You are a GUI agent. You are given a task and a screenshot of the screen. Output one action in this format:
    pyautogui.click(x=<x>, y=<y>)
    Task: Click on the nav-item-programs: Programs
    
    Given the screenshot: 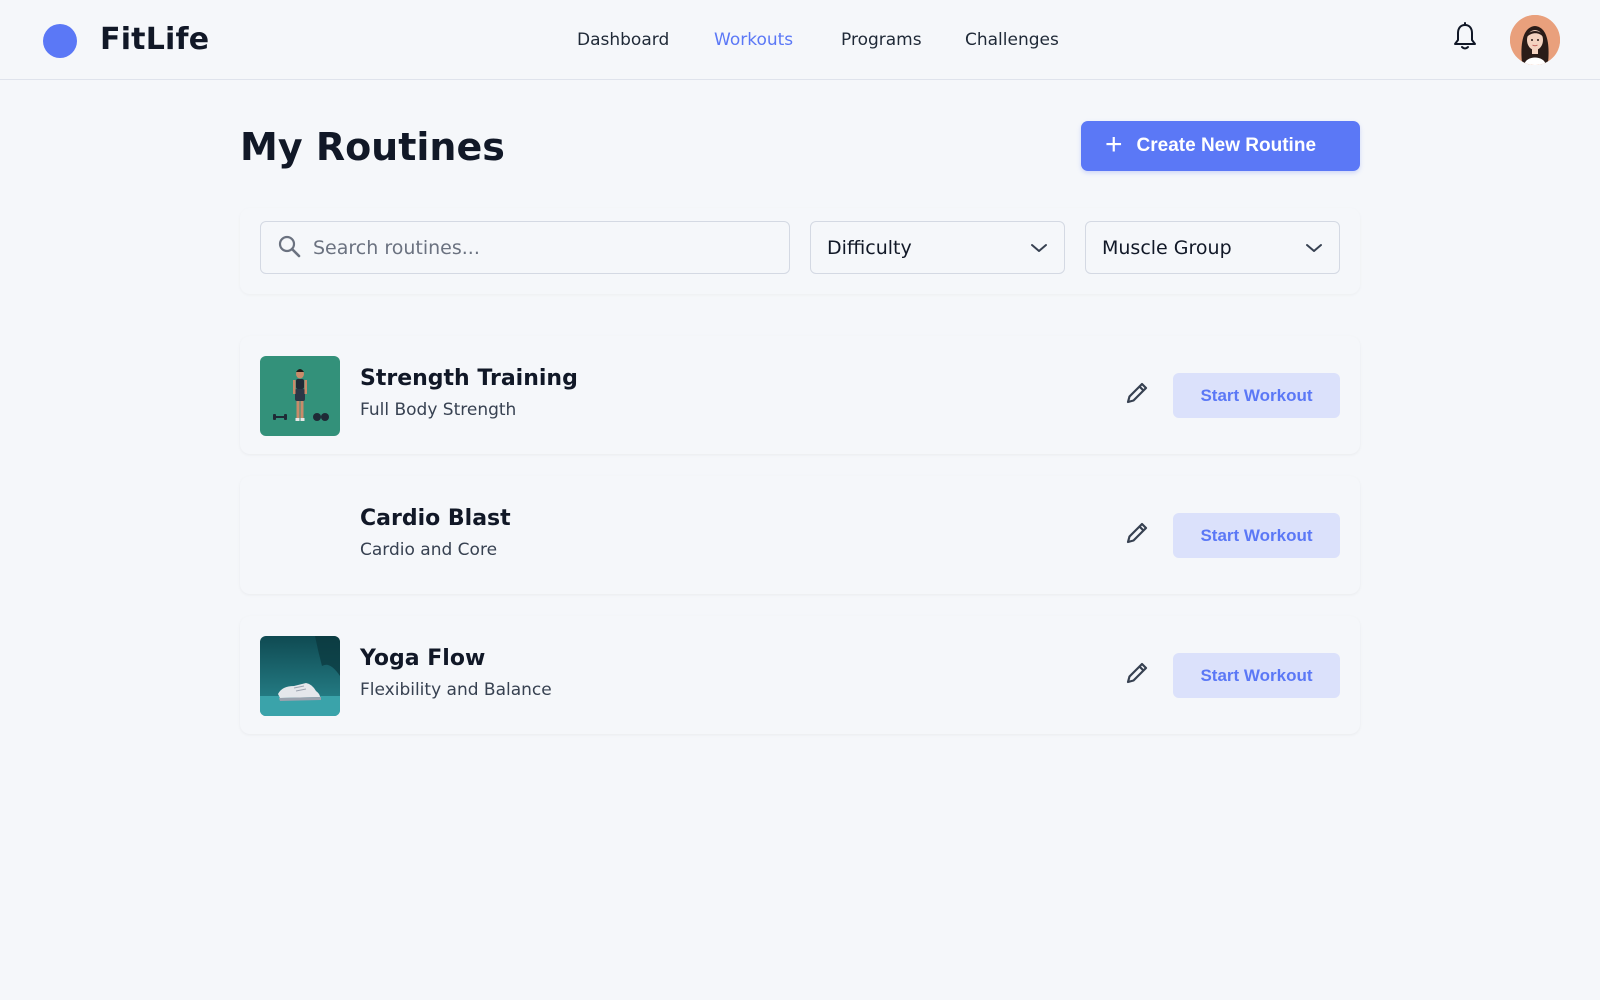 What is the action you would take?
    pyautogui.click(x=881, y=40)
    